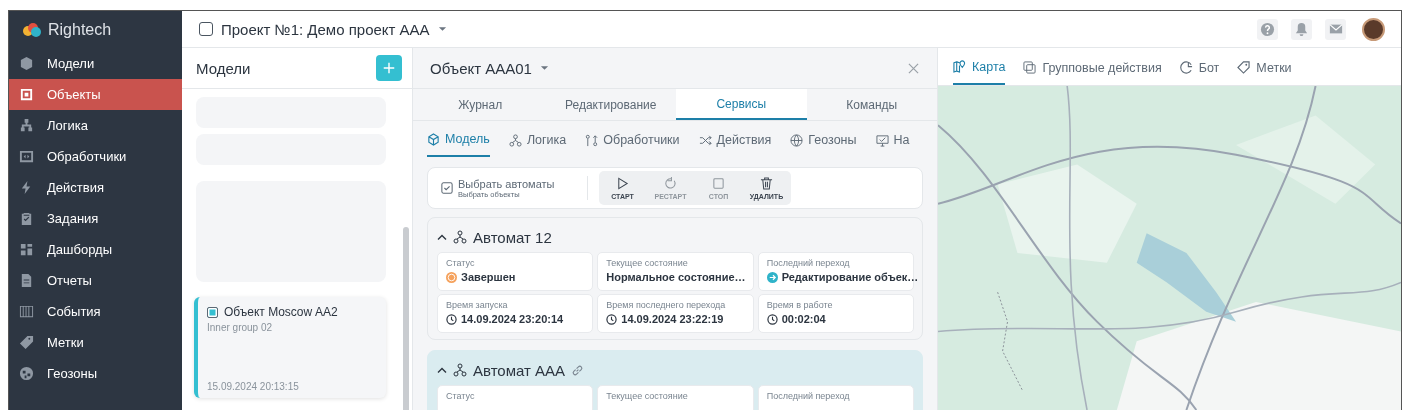 This screenshot has height=410, width=1412. Describe the element at coordinates (1264, 66) in the screenshot. I see `map-tab: Метки` at that location.